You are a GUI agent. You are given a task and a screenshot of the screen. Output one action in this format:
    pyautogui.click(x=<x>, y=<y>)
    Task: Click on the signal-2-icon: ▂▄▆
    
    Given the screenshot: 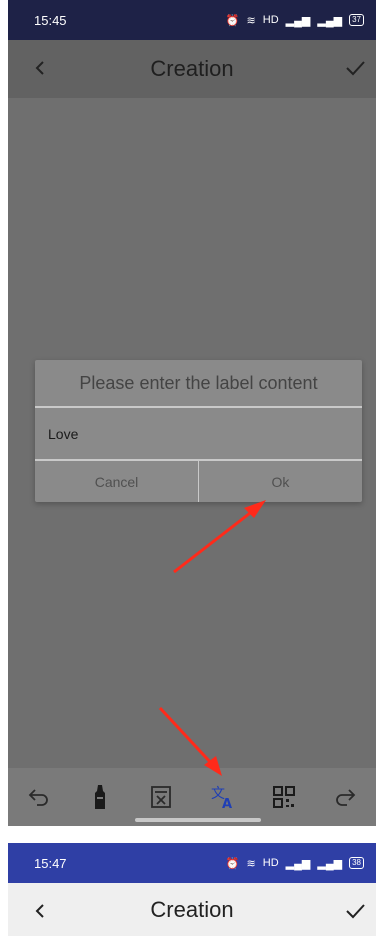 What is the action you would take?
    pyautogui.click(x=330, y=863)
    